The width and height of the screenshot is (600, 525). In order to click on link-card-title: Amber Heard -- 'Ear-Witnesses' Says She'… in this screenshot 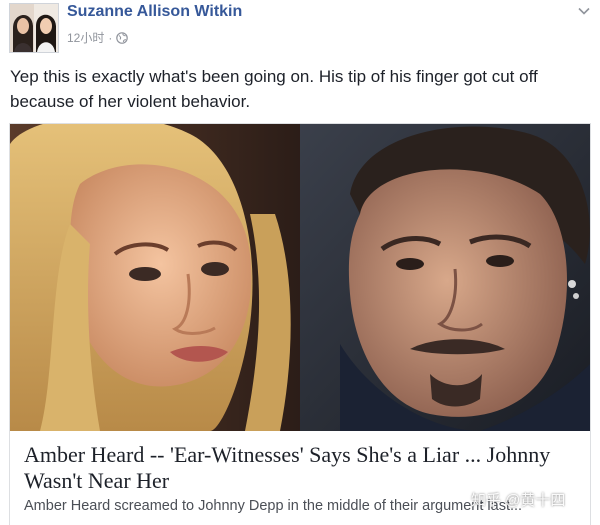, I will do `click(301, 468)`.